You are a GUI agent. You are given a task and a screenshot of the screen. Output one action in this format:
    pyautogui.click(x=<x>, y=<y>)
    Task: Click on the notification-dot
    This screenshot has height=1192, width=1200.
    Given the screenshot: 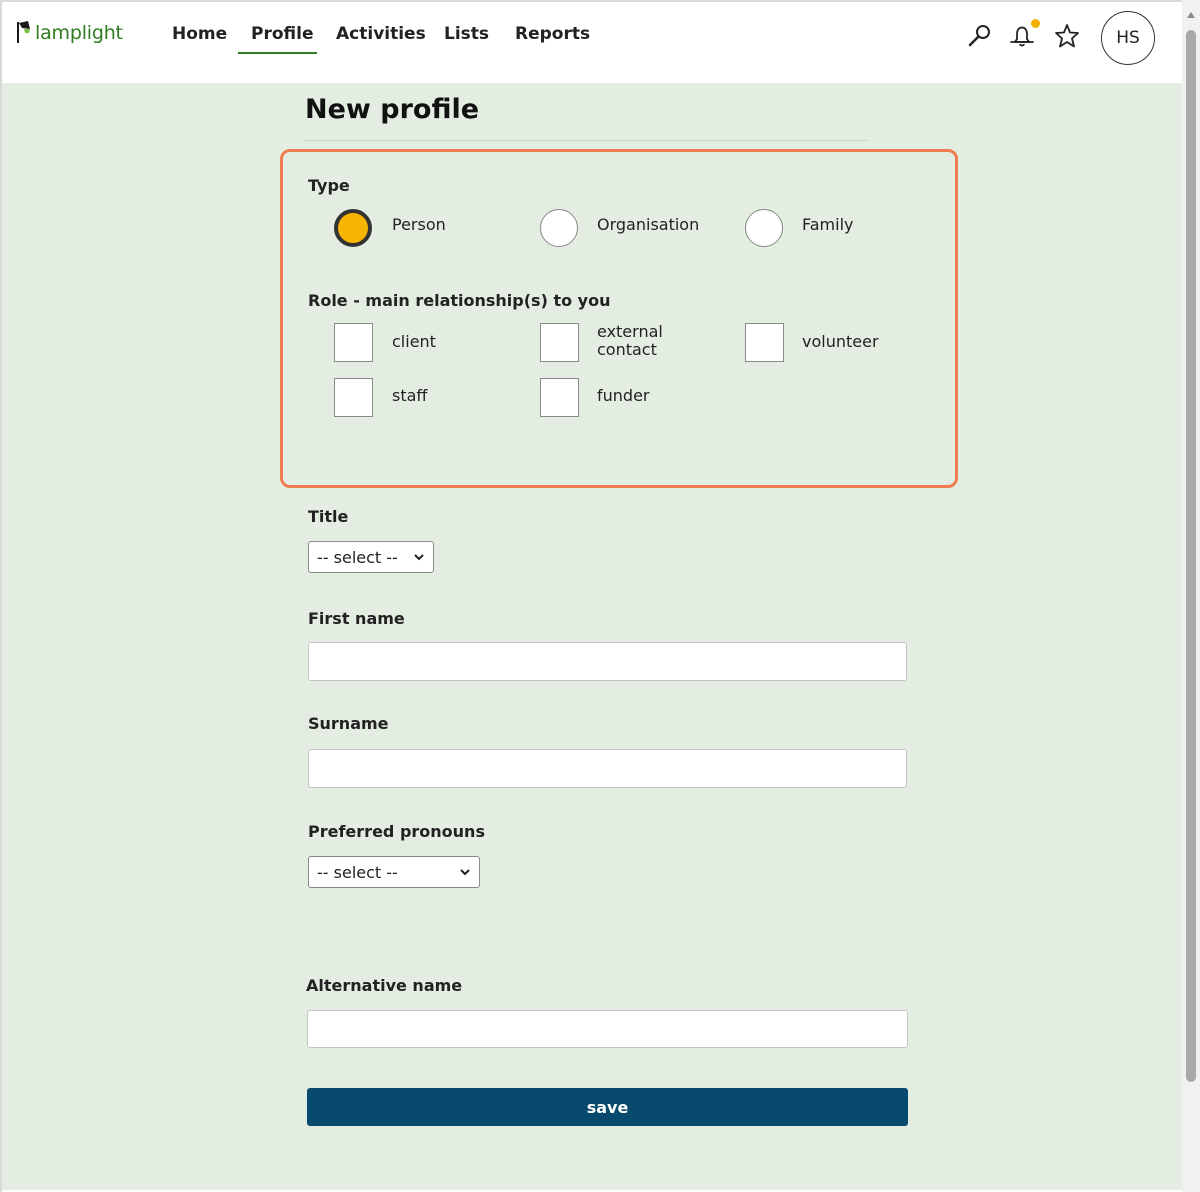 What is the action you would take?
    pyautogui.click(x=1035, y=23)
    